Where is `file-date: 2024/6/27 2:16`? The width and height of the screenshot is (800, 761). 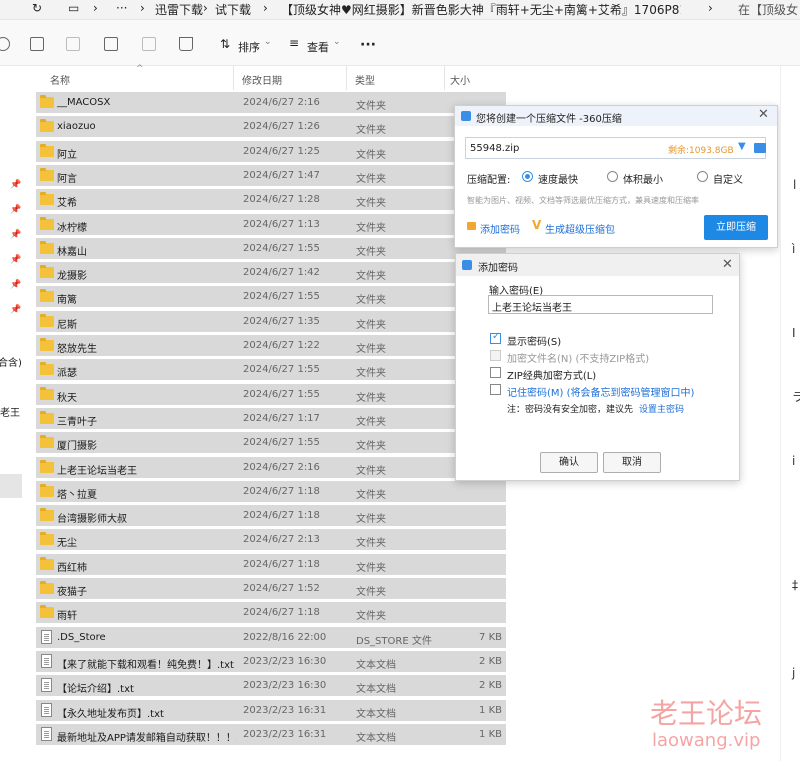 file-date: 2024/6/27 2:16 is located at coordinates (281, 102).